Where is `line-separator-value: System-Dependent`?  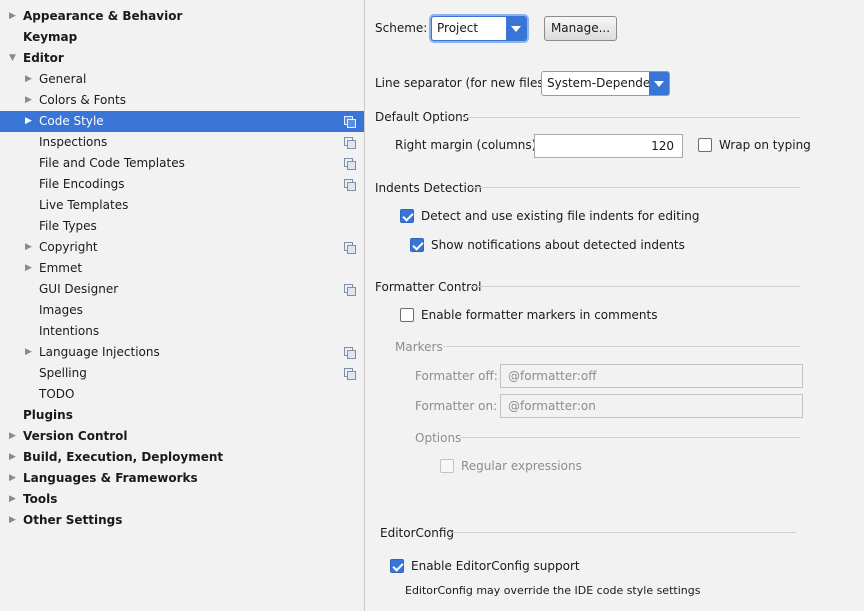
line-separator-value: System-Dependent is located at coordinates (605, 83).